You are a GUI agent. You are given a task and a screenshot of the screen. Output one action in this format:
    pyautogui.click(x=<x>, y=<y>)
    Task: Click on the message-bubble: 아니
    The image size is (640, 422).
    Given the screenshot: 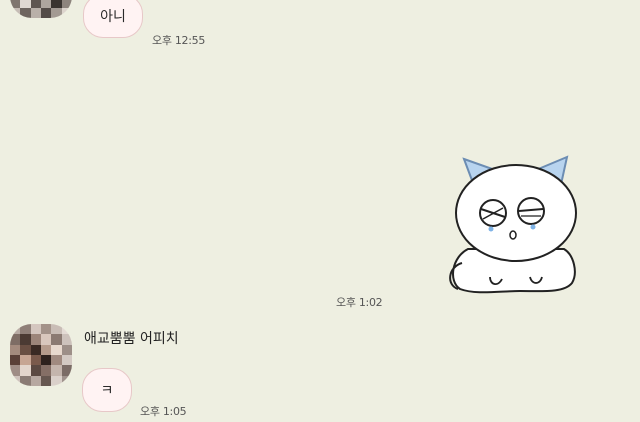 What is the action you would take?
    pyautogui.click(x=113, y=19)
    